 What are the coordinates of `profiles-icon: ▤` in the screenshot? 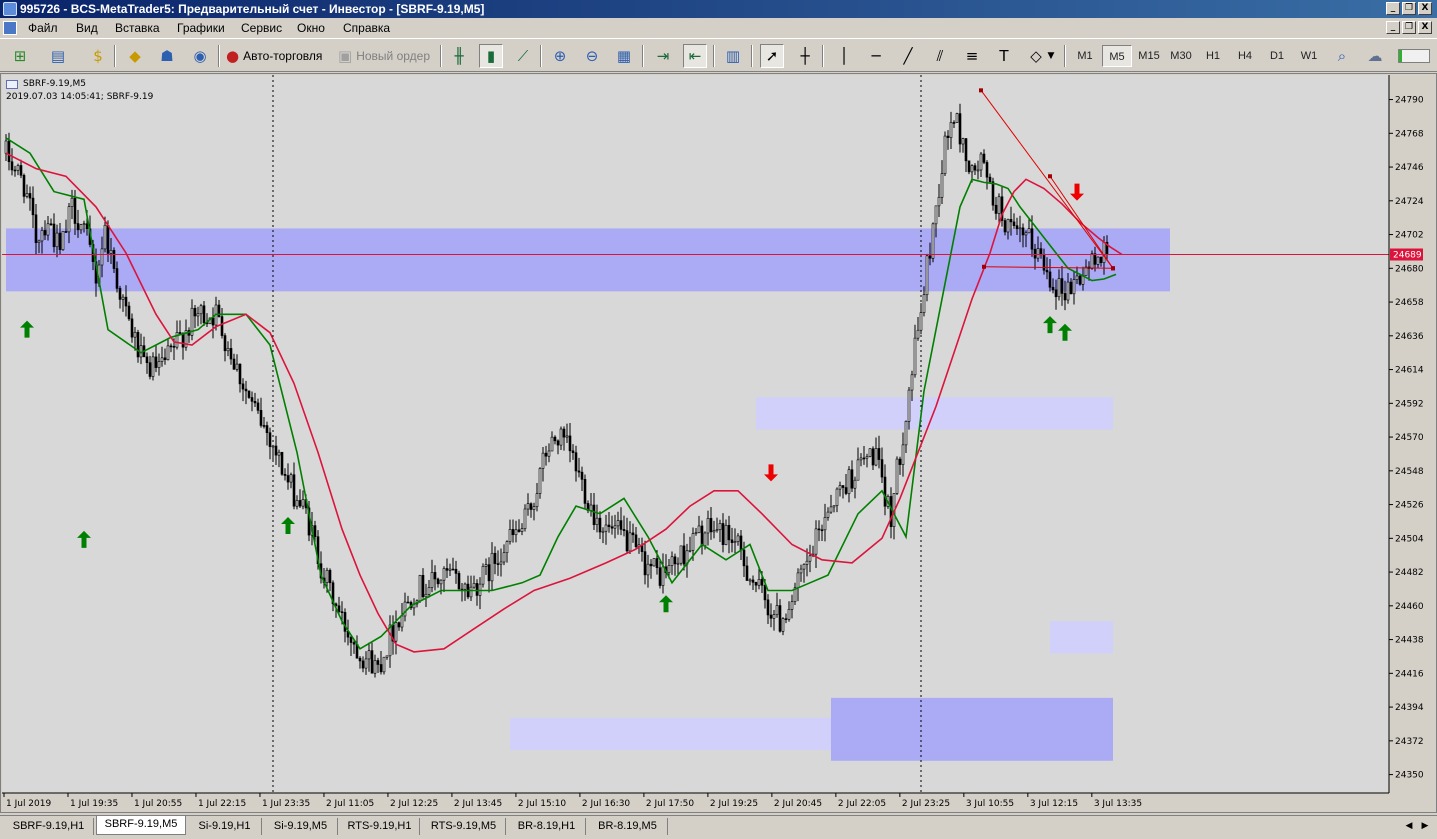 It's located at (58, 56).